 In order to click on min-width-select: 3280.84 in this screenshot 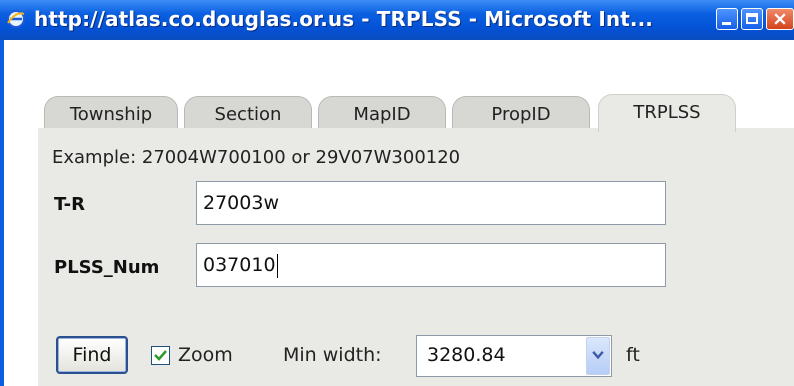, I will do `click(514, 356)`.